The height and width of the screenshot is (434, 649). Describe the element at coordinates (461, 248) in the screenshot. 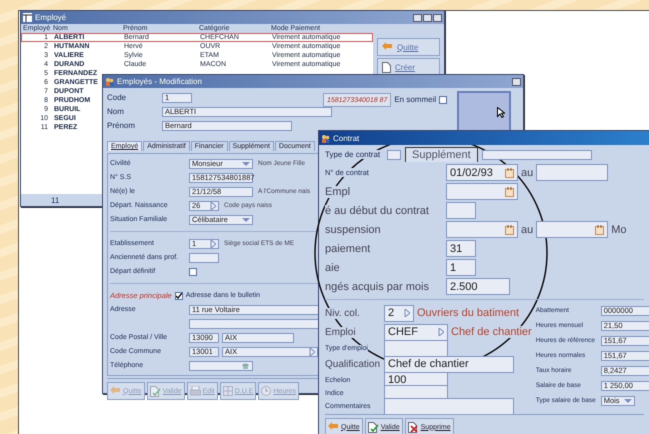

I see `input-field: 31` at that location.